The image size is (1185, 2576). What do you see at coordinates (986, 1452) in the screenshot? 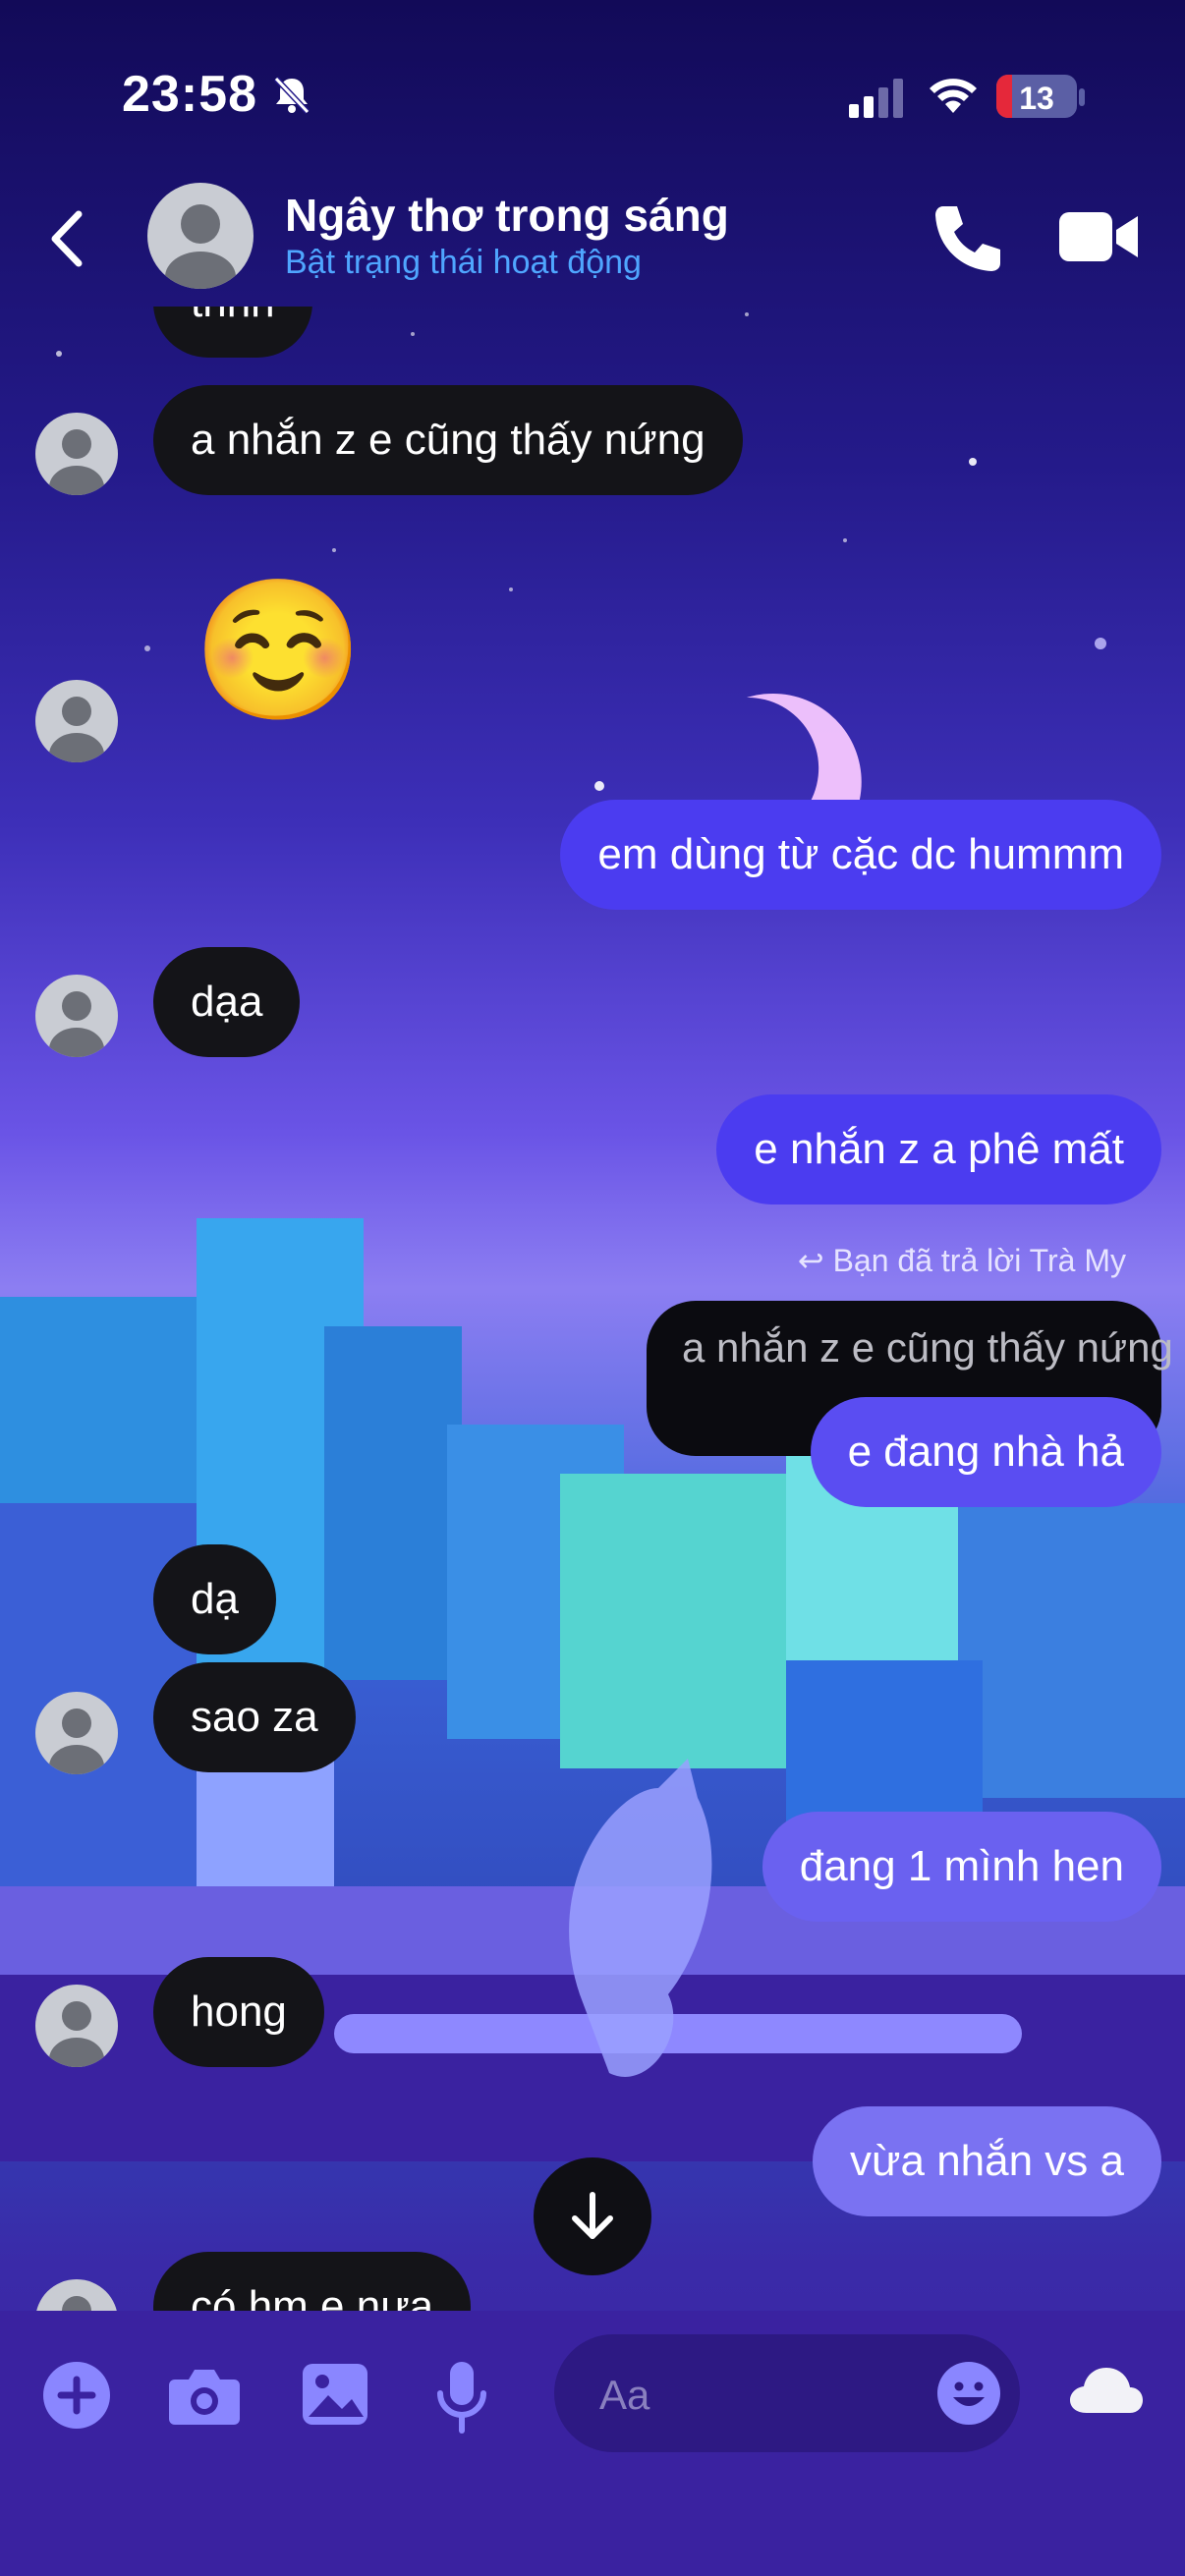
I see `message-outgoing: e đang nhà hả` at bounding box center [986, 1452].